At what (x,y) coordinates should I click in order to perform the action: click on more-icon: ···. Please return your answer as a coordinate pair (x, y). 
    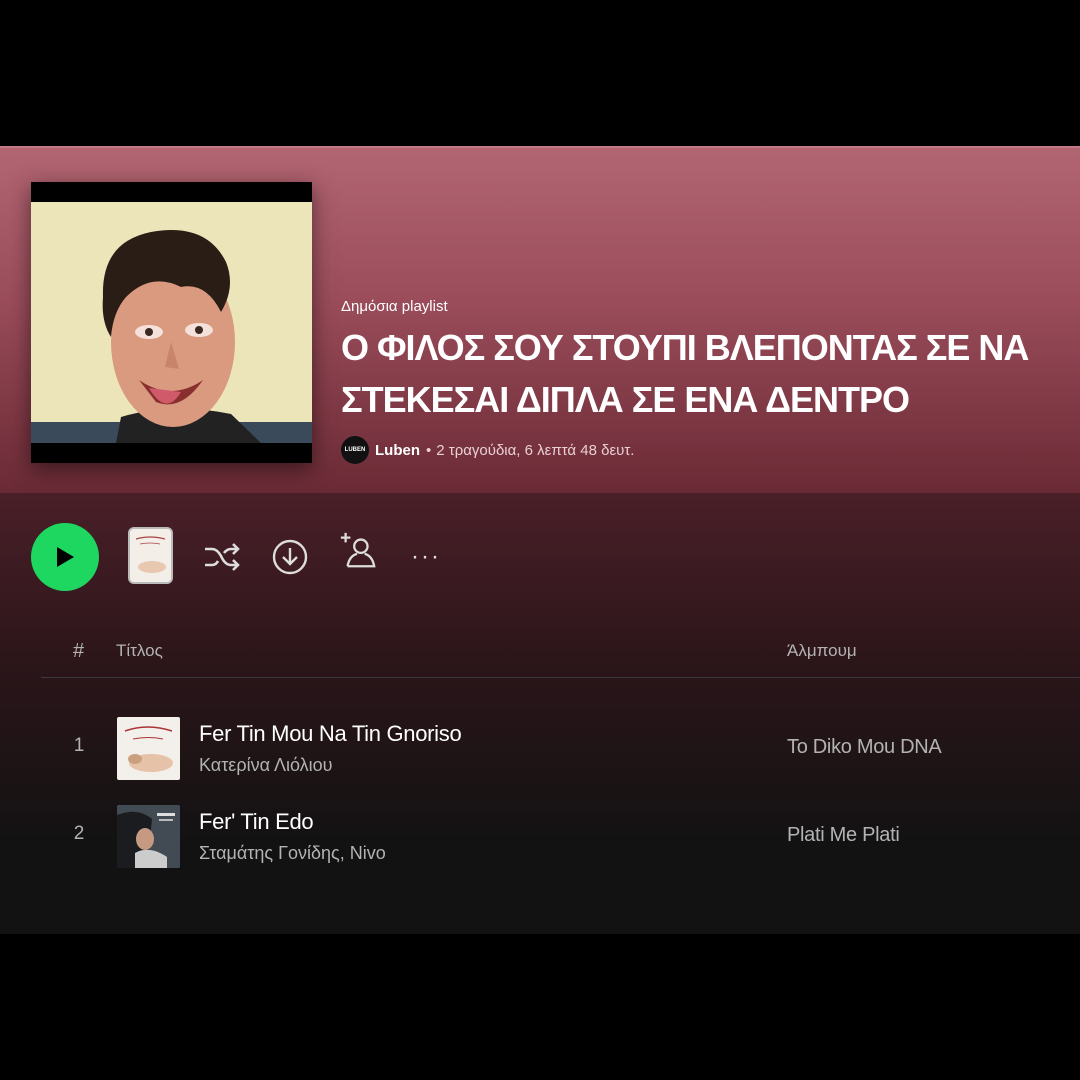
    Looking at the image, I should click on (426, 556).